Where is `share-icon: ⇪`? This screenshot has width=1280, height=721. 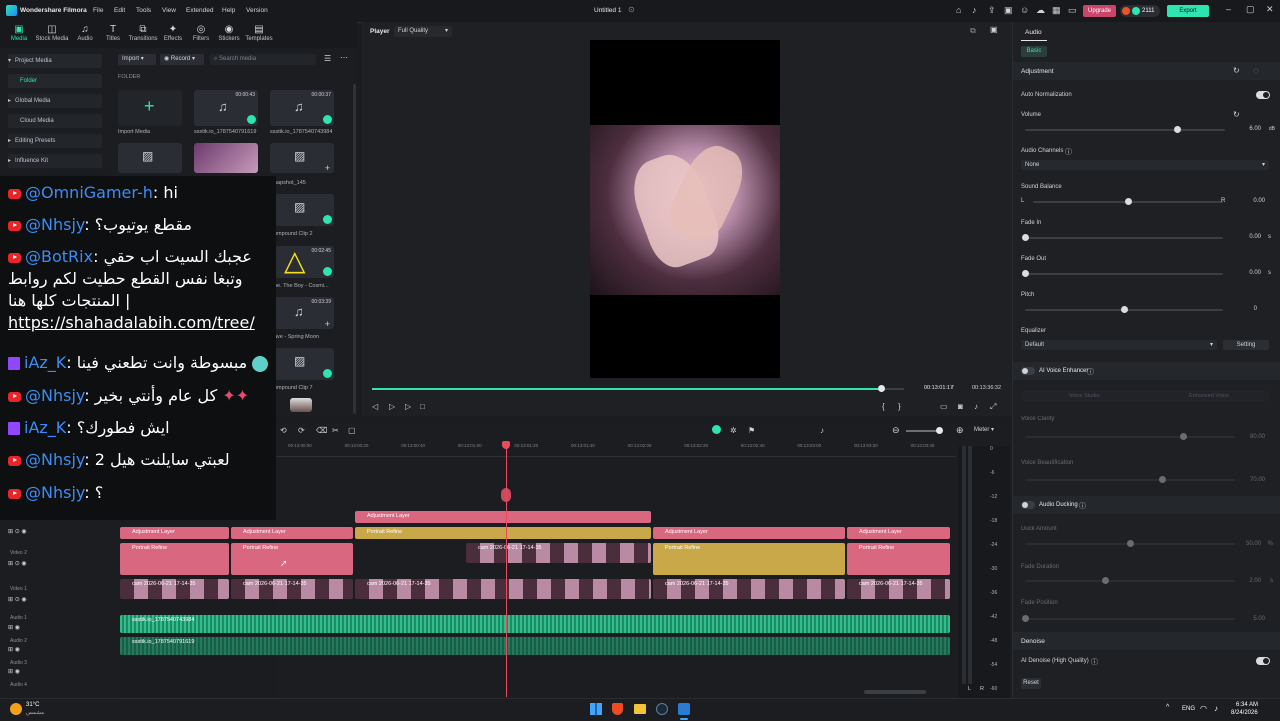
share-icon: ⇪ is located at coordinates (992, 10).